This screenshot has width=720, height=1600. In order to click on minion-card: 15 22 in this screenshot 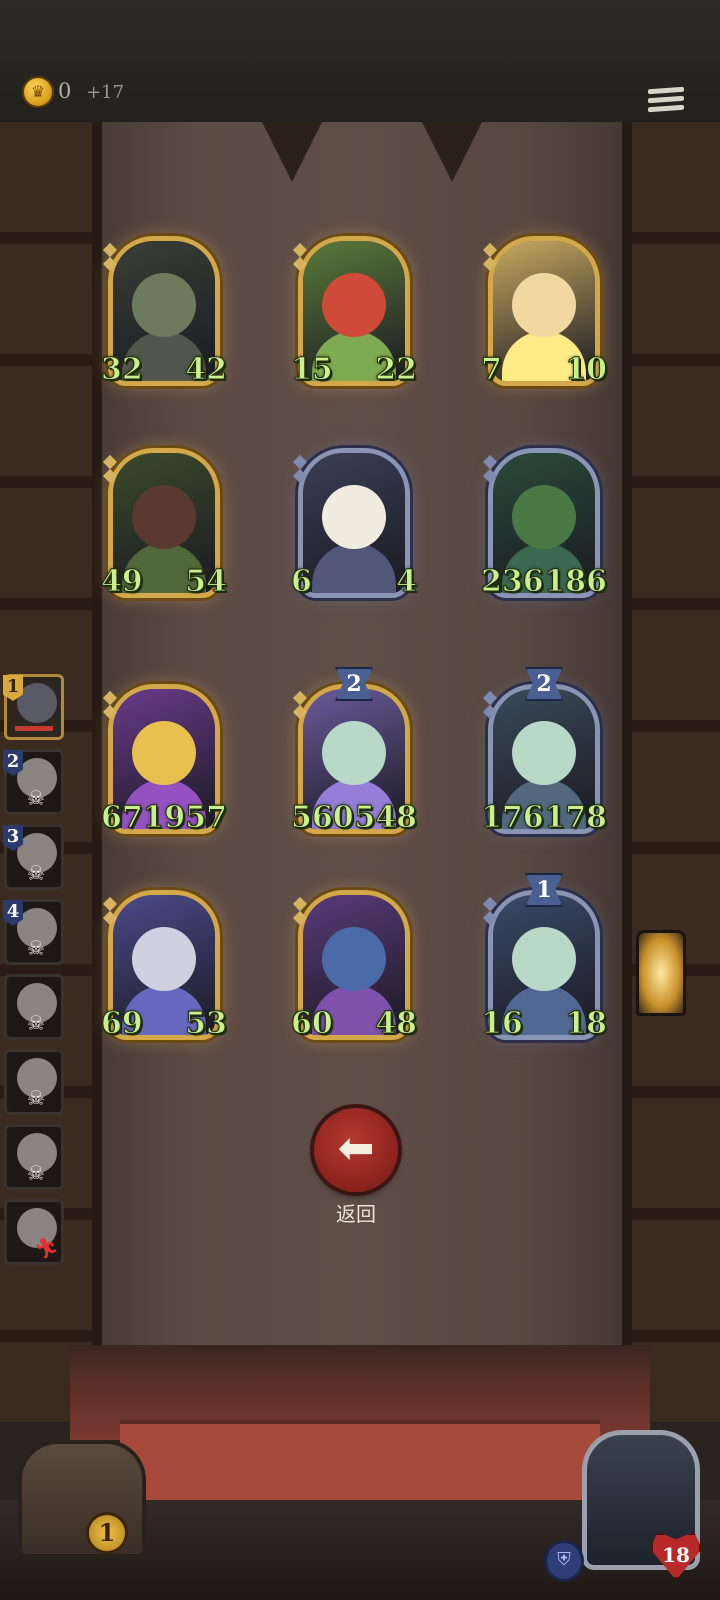, I will do `click(354, 312)`.